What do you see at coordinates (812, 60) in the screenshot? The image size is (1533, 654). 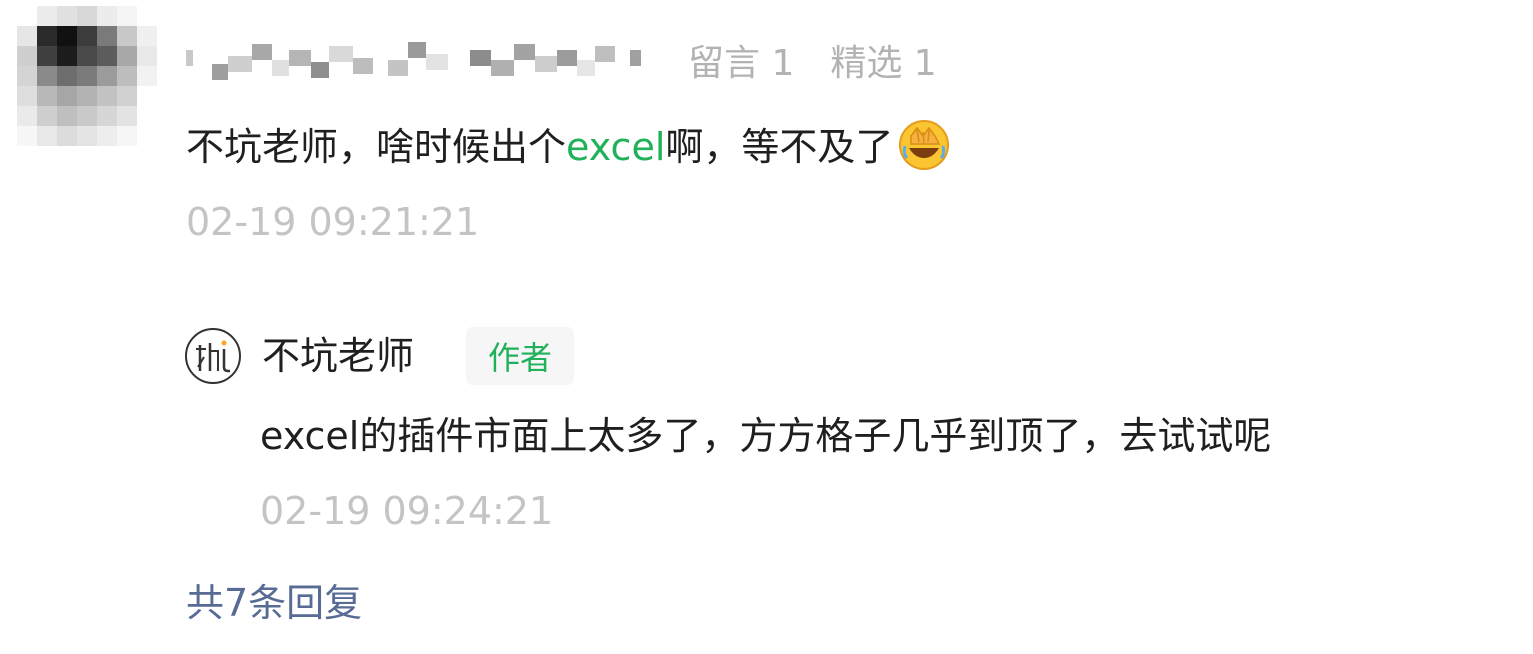 I see `comment-stats: 留言 1 精选 1` at bounding box center [812, 60].